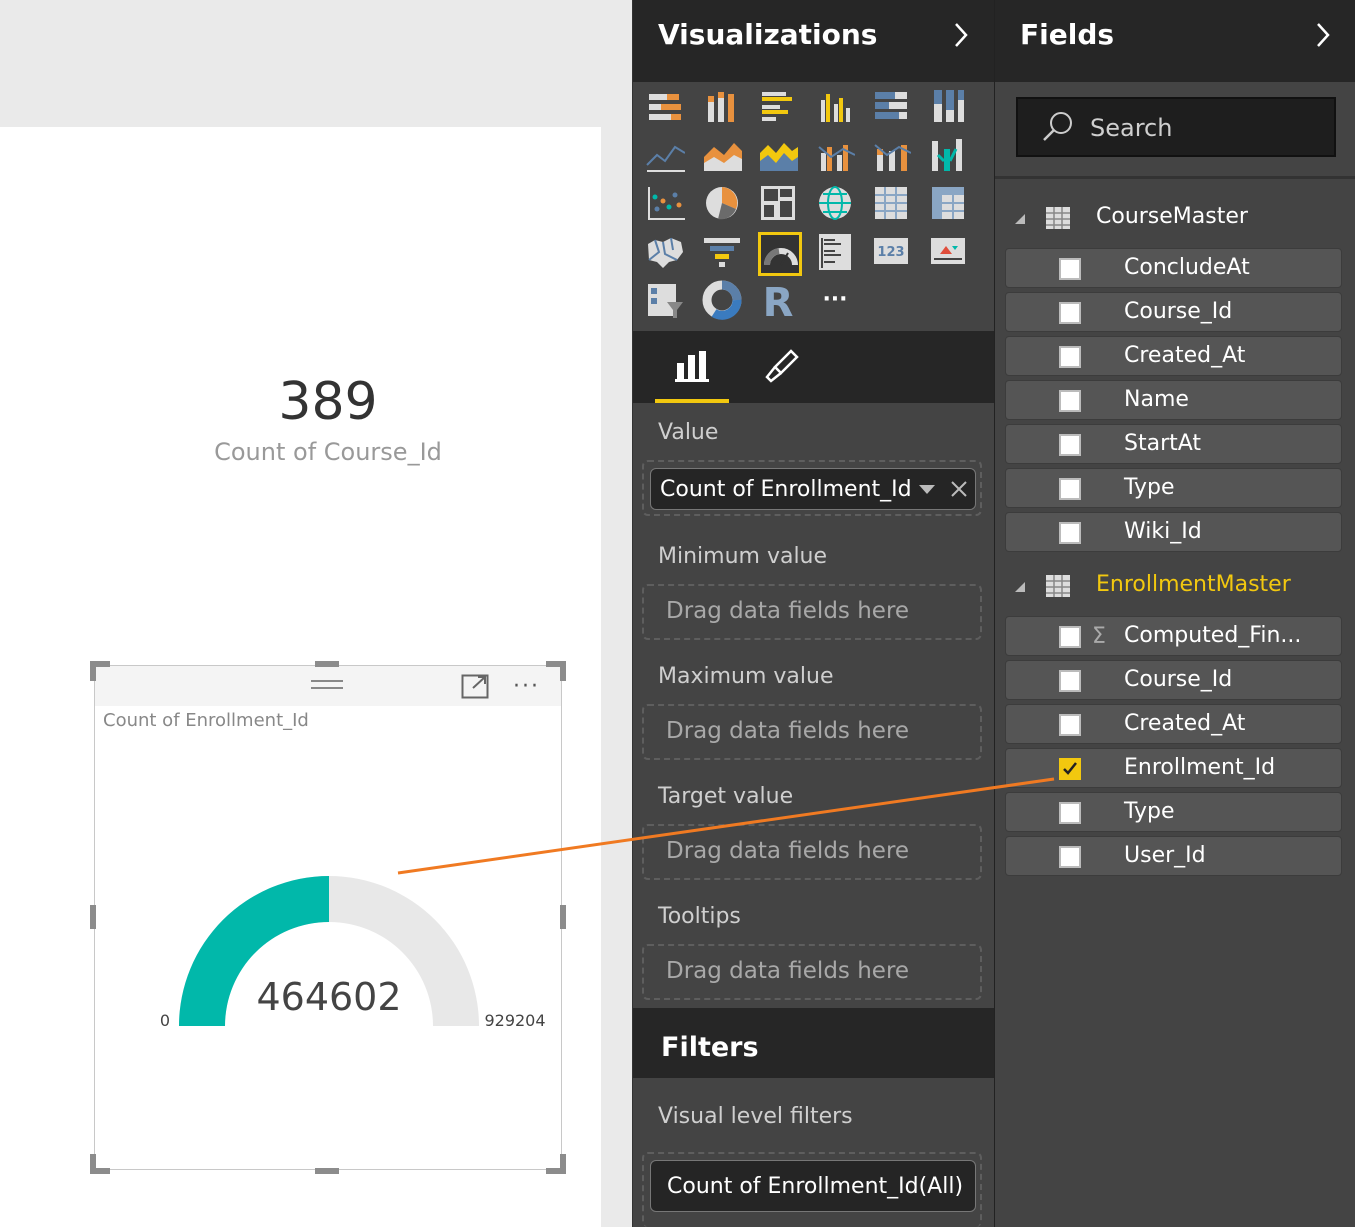 This screenshot has width=1355, height=1227. What do you see at coordinates (328, 452) in the screenshot?
I see `card-label: Count of Course_Id` at bounding box center [328, 452].